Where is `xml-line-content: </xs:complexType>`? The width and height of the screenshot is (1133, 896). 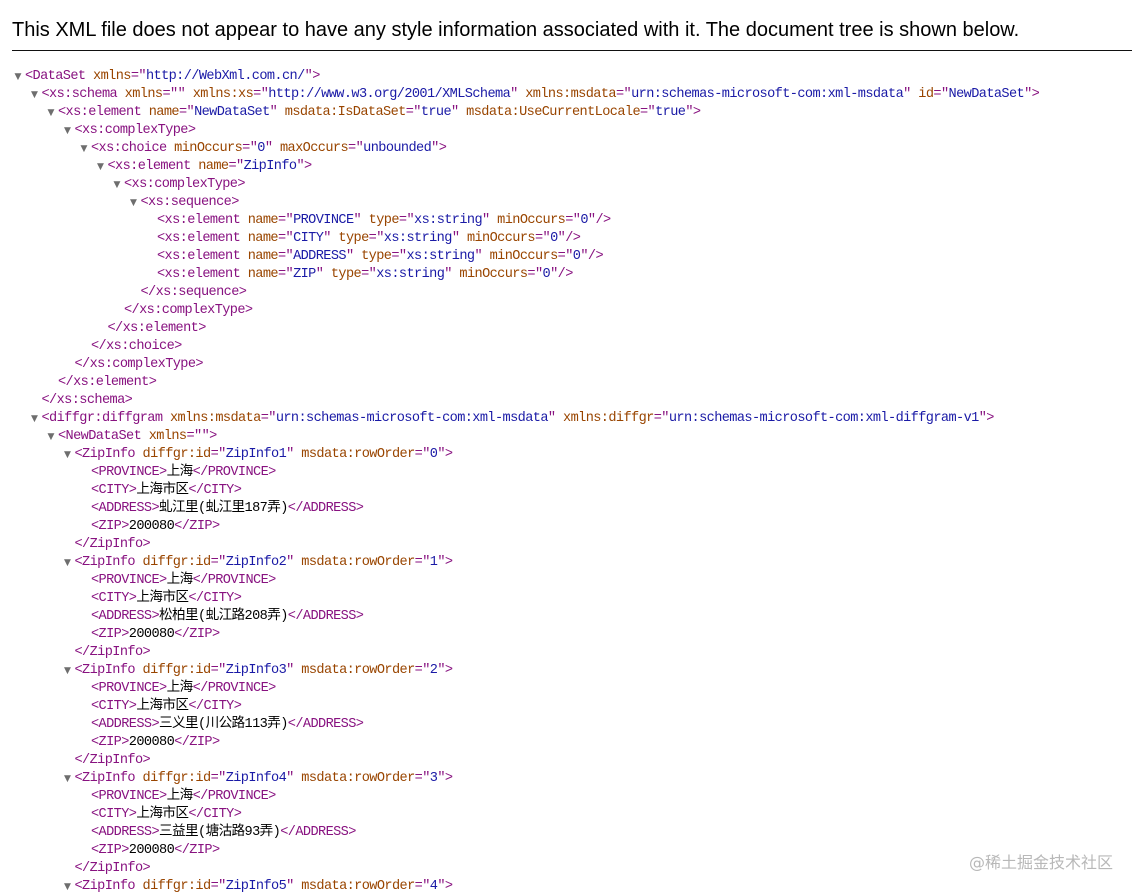 xml-line-content: </xs:complexType> is located at coordinates (139, 365).